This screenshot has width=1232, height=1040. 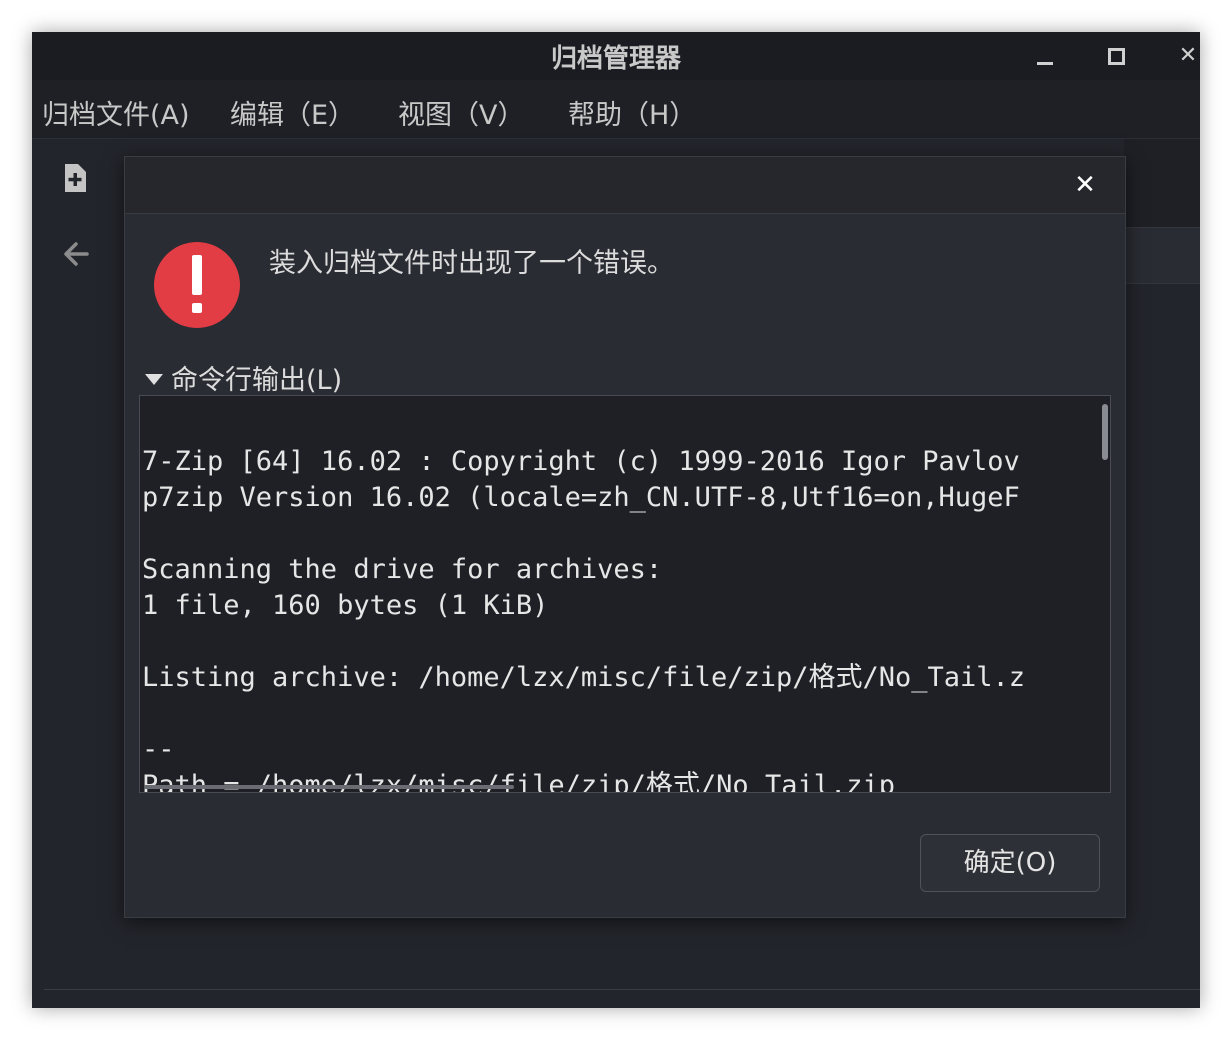 I want to click on output-line: Scanning the drive for archives:, so click(x=402, y=569).